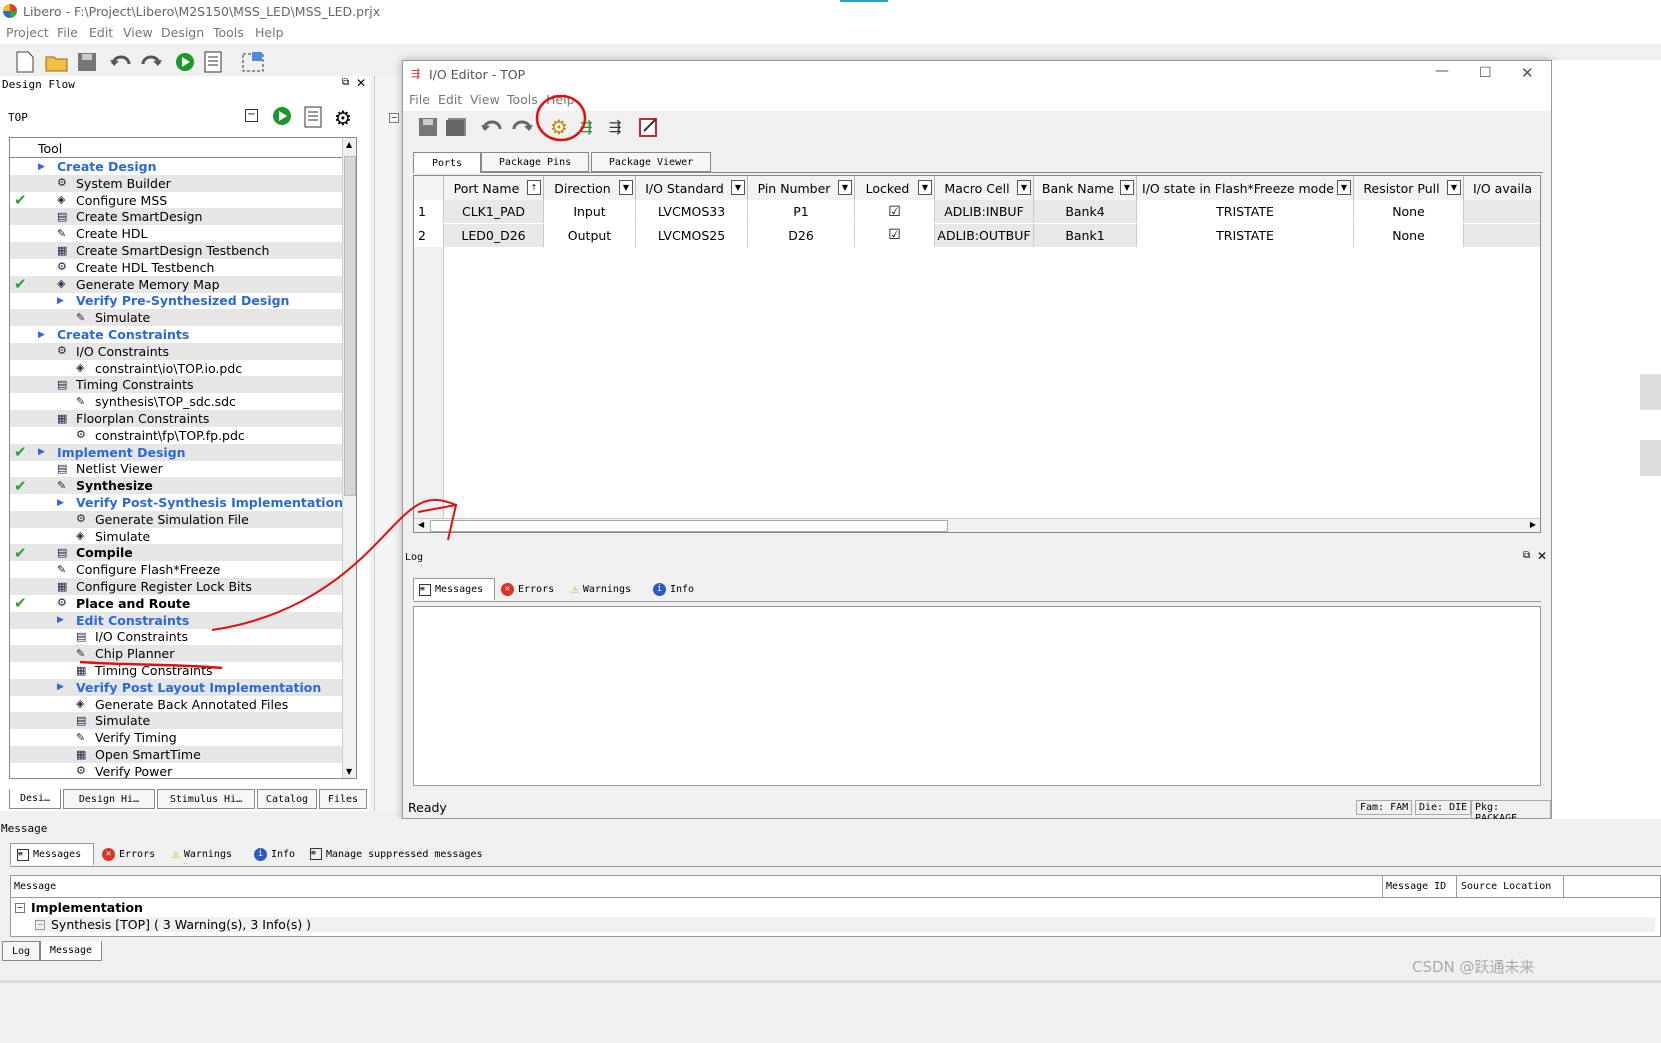 The height and width of the screenshot is (1043, 1661). What do you see at coordinates (176, 385) in the screenshot?
I see `tree-item: ▤ Timing Constraints` at bounding box center [176, 385].